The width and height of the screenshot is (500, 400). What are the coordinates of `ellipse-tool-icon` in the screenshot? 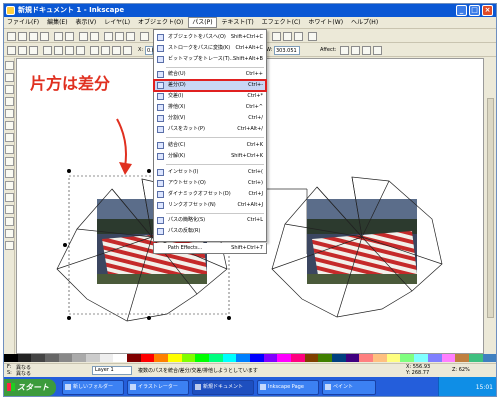 It's located at (9, 125).